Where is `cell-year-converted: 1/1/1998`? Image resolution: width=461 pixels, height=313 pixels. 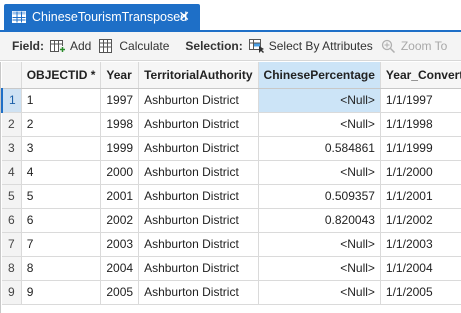 cell-year-converted: 1/1/1998 is located at coordinates (420, 124).